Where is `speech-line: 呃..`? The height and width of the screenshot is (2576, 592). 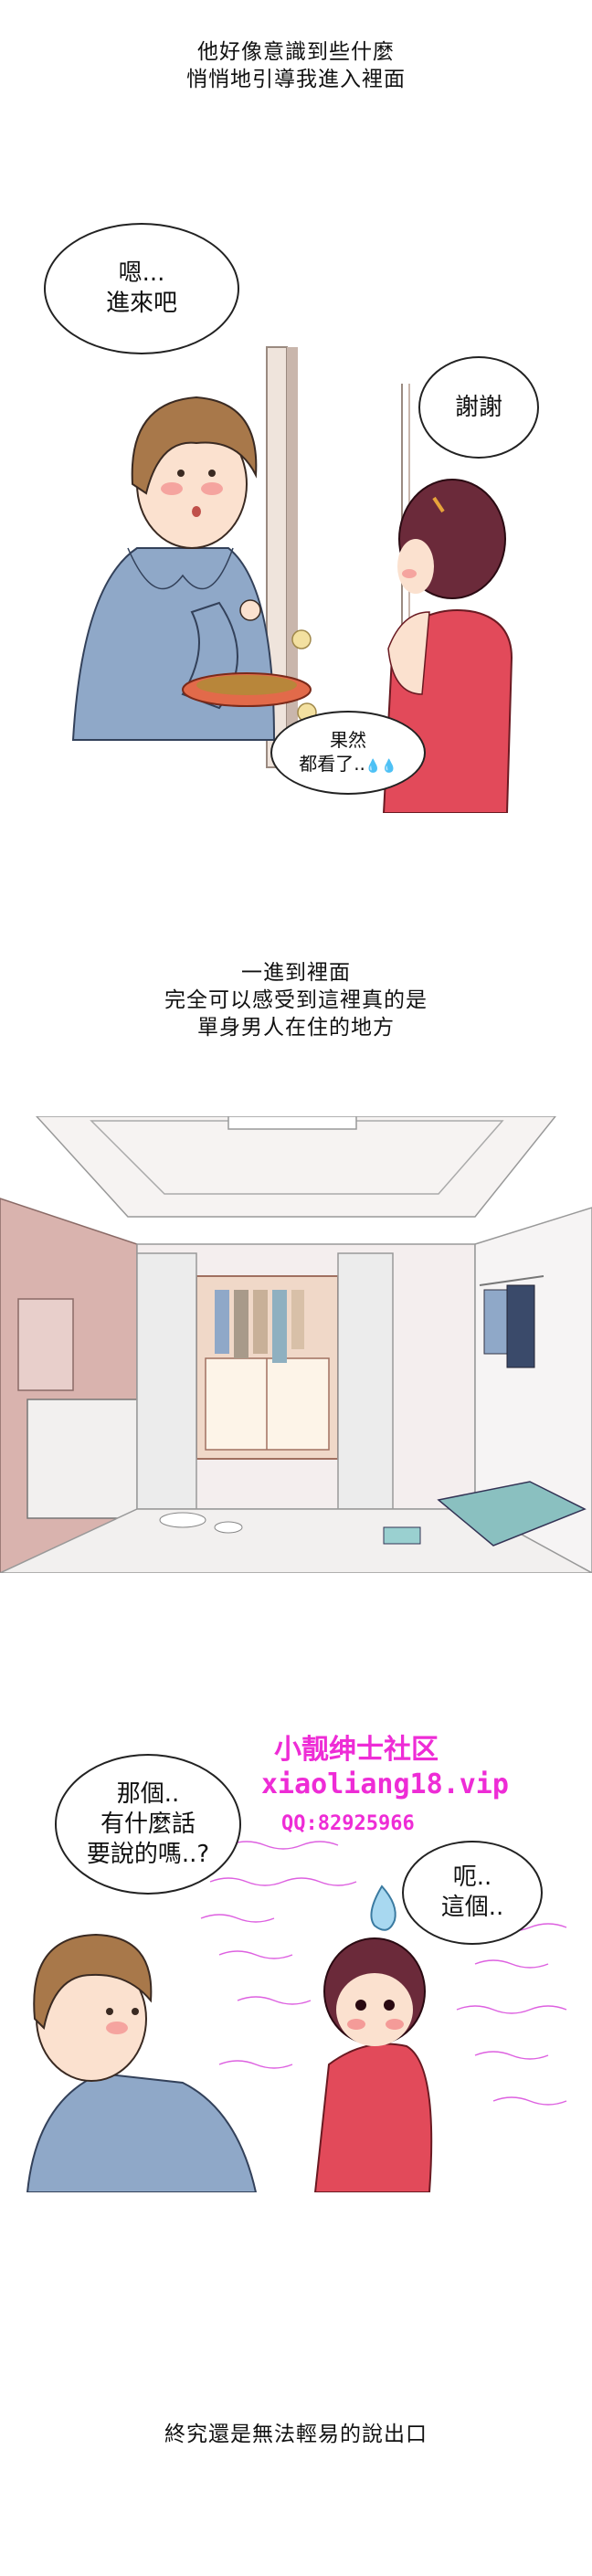
speech-line: 呃.. is located at coordinates (472, 1877).